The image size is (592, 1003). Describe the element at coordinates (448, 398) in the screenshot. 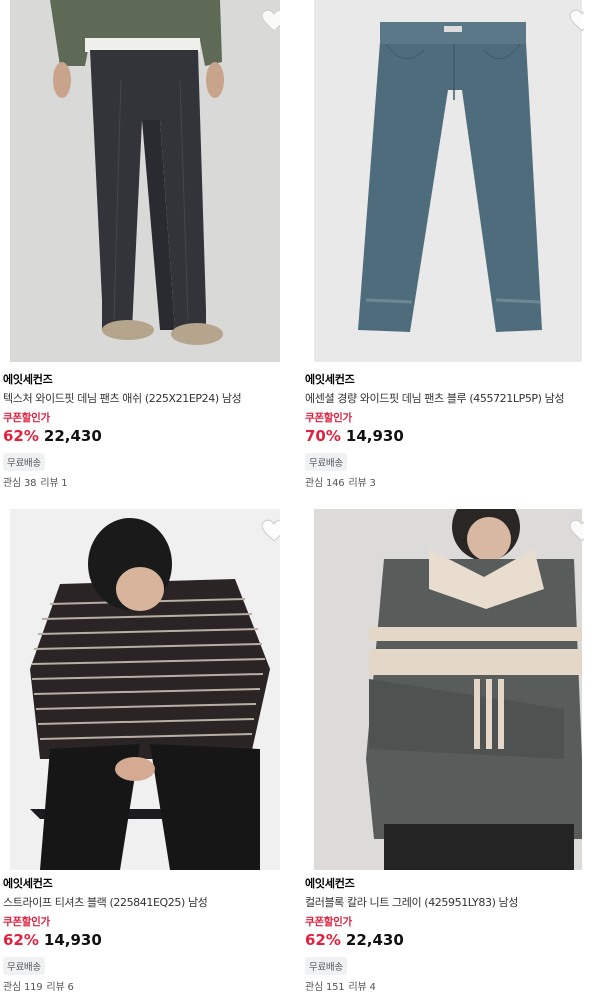

I see `product-title: 에센셜 경량 와이드핏 데님 팬츠 블루 (455721LP5P) 남성` at that location.